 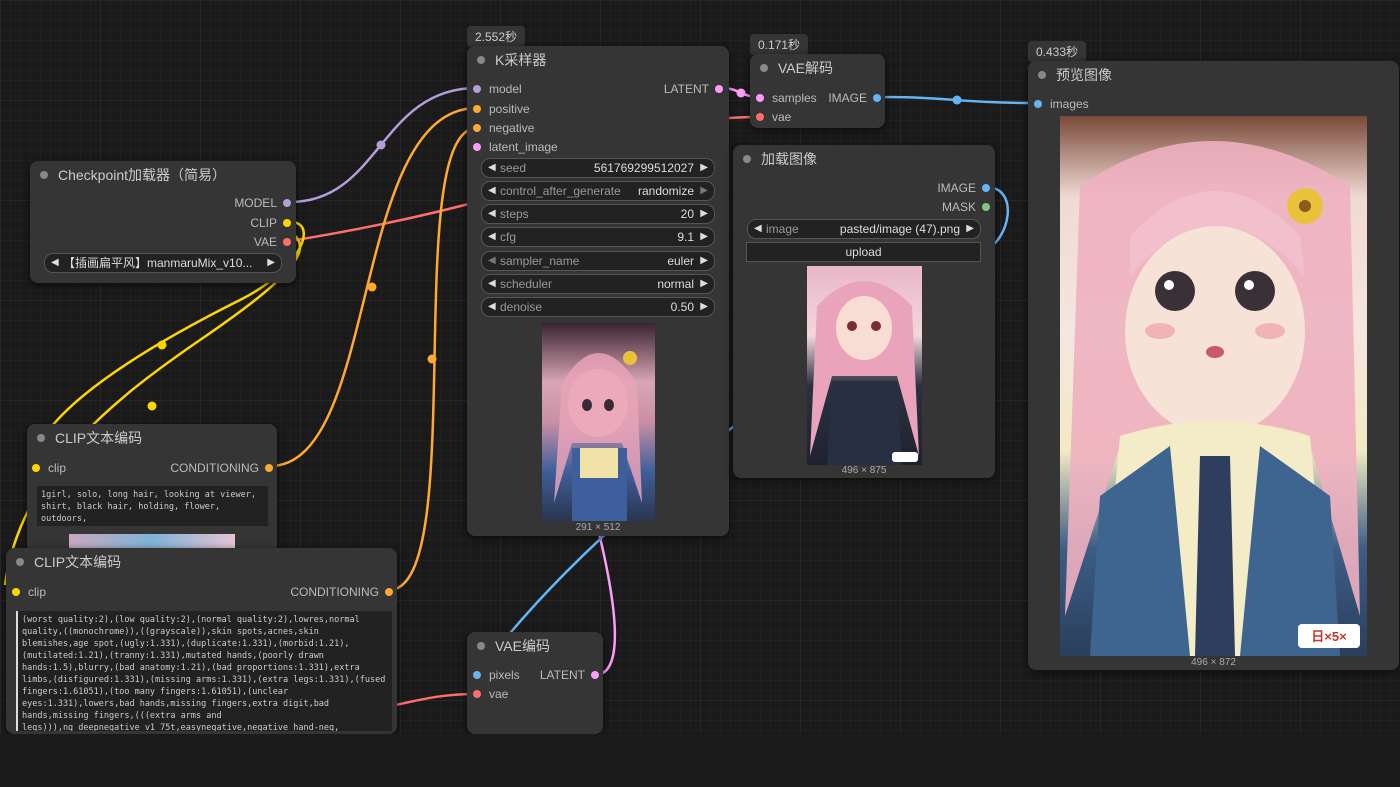 What do you see at coordinates (598, 527) in the screenshot?
I see `ksampler-image-size: 291 × 512` at bounding box center [598, 527].